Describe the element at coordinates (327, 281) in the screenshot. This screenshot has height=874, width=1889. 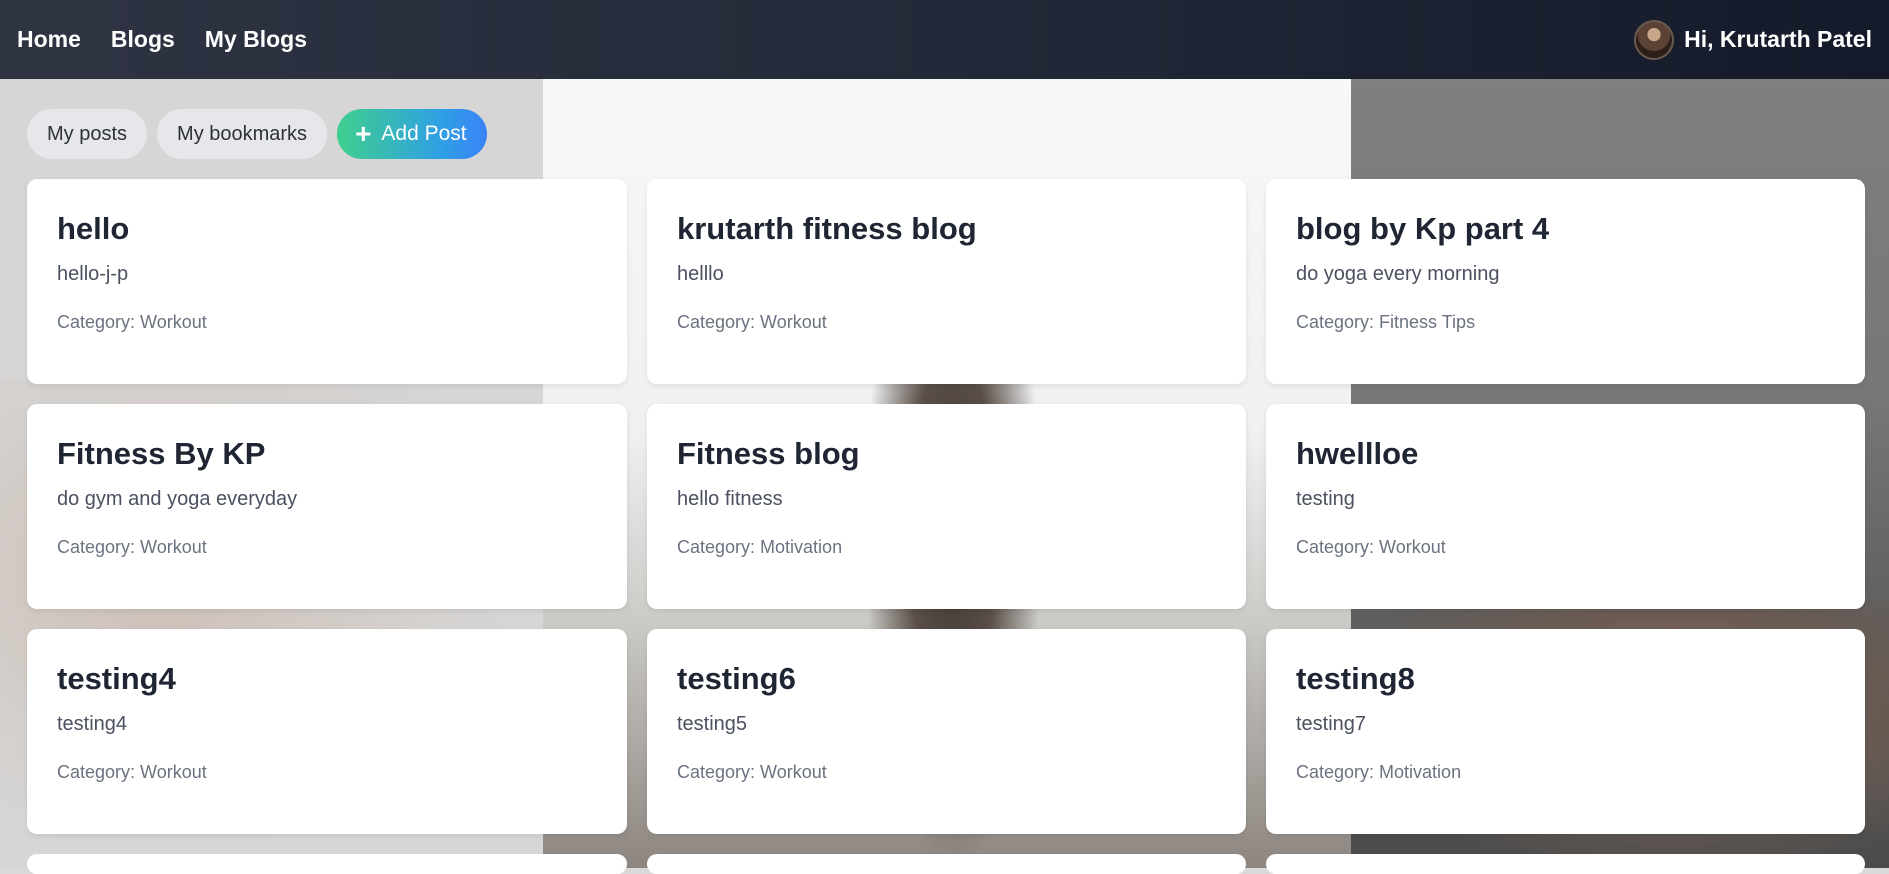
I see `post-card: hello hello-j-p Category: Workout` at that location.